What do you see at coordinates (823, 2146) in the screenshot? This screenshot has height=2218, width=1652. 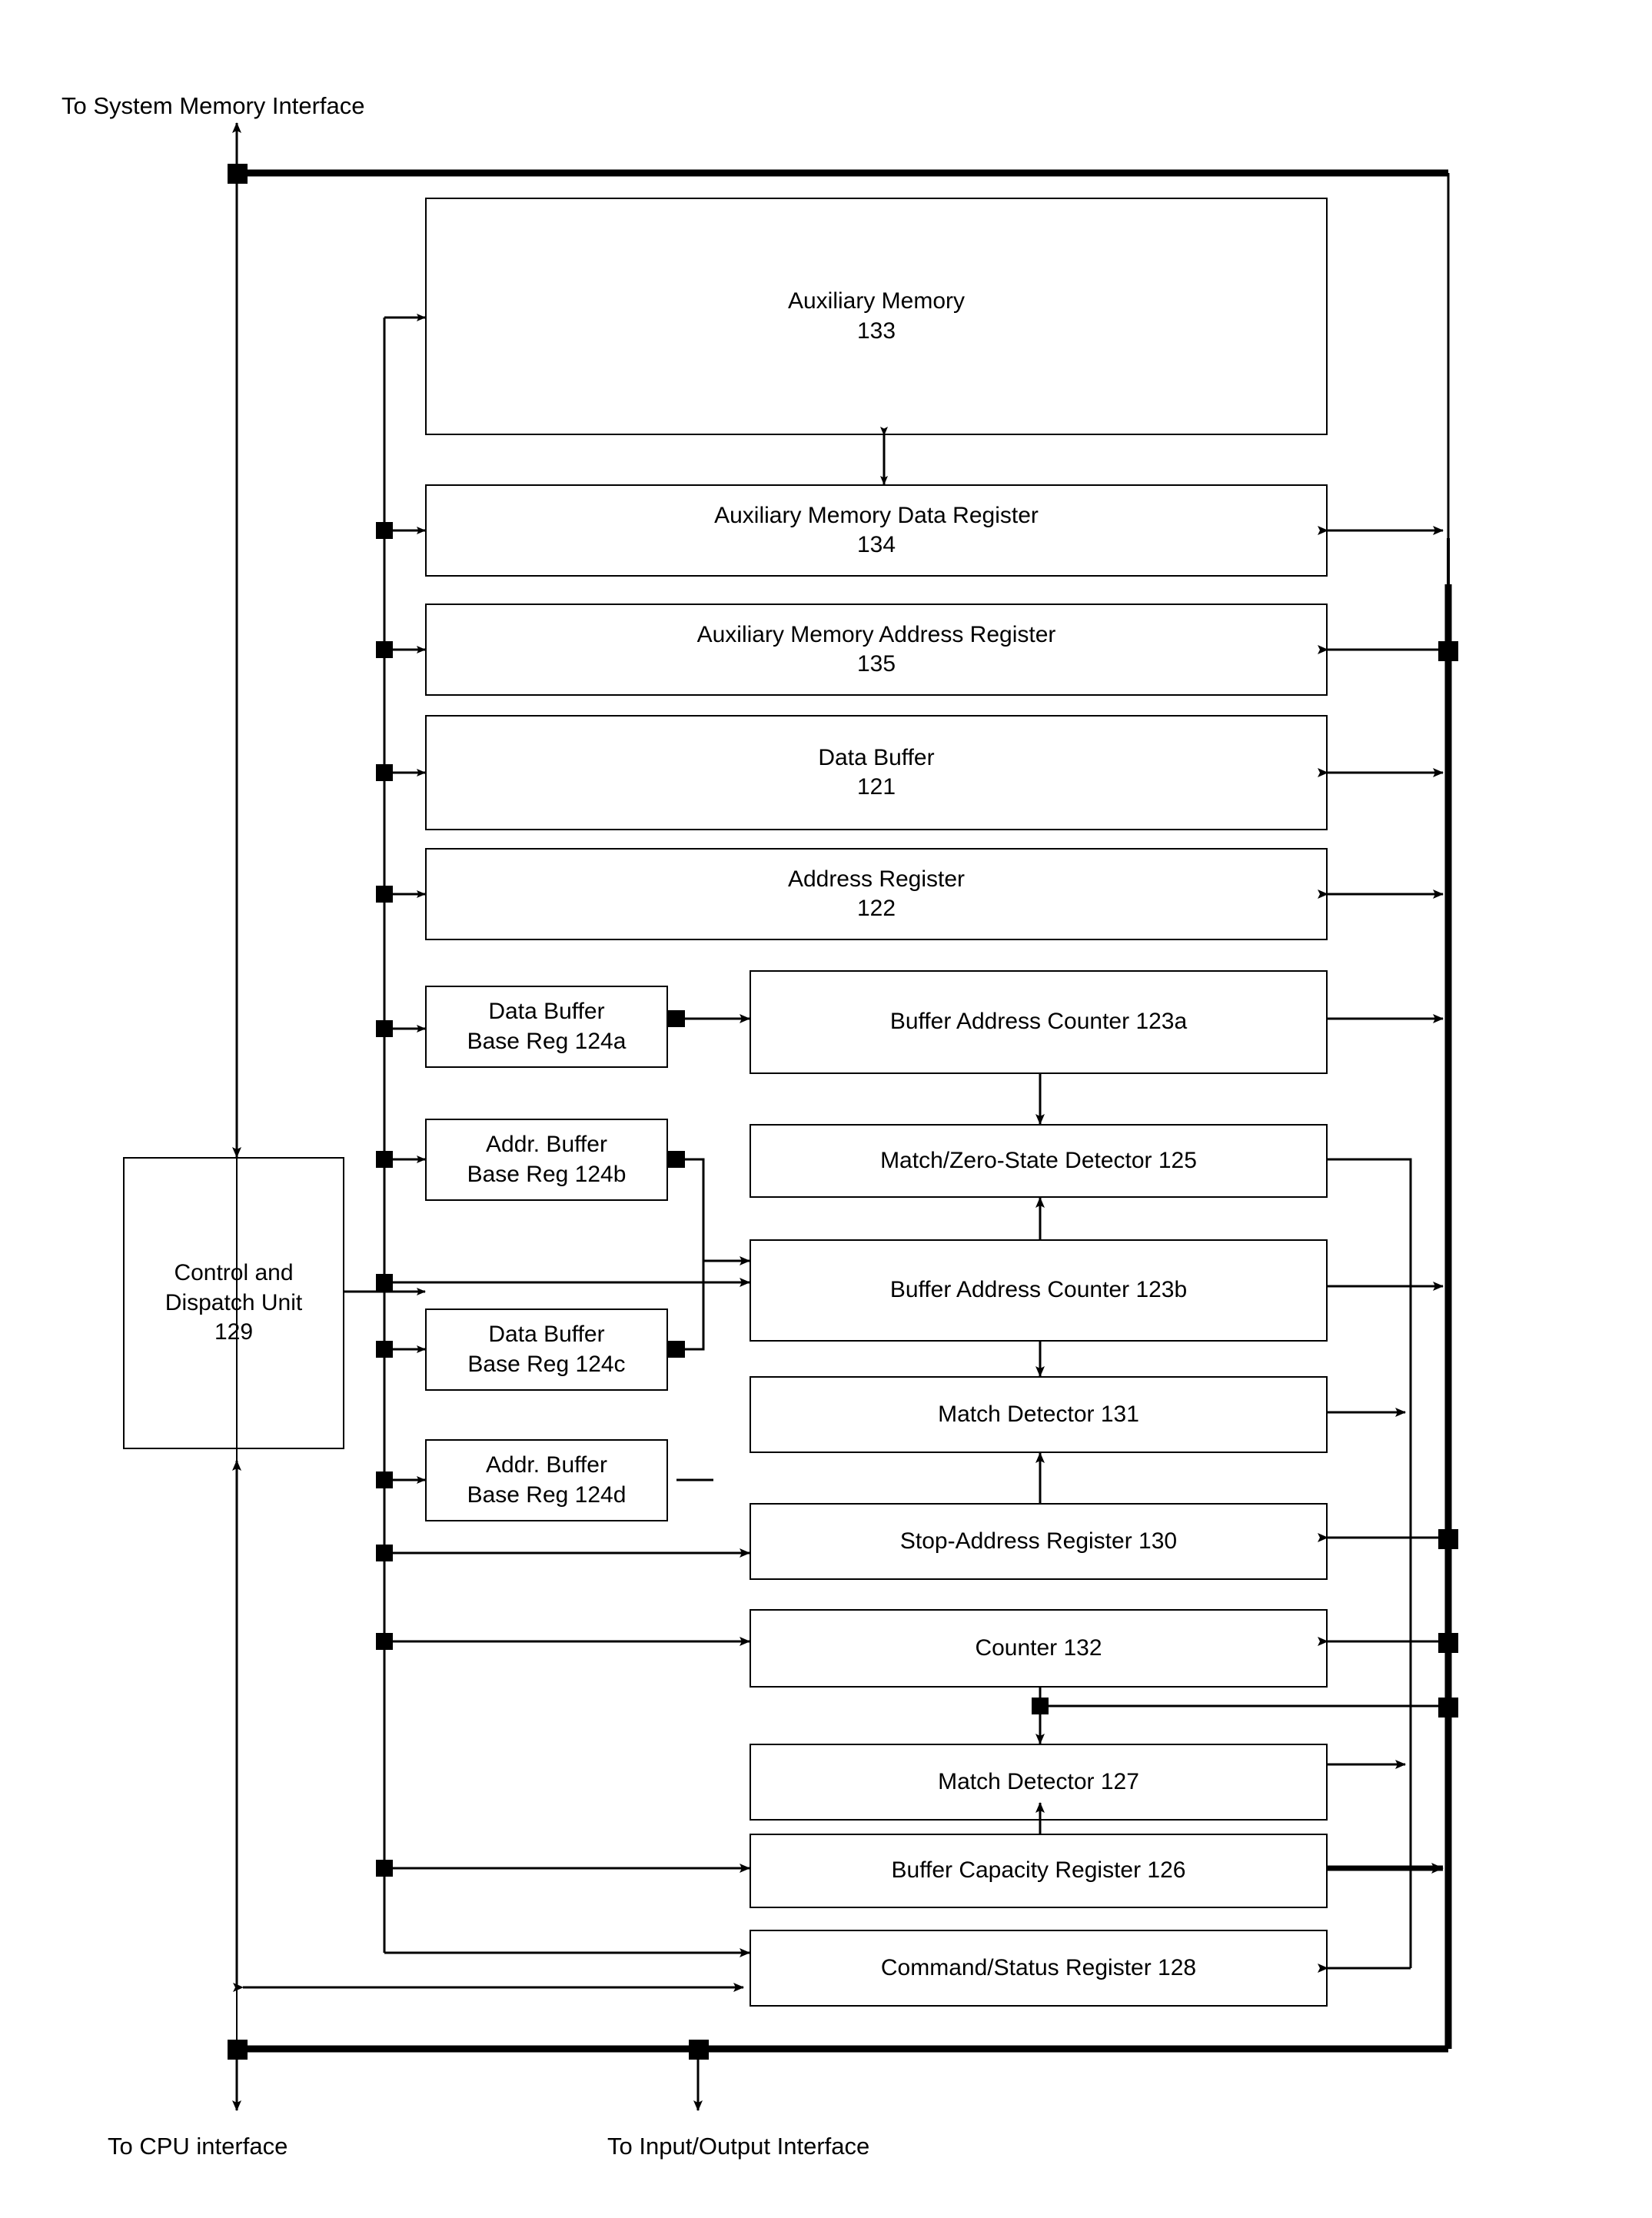 I see `label-text-line-2: Interface` at bounding box center [823, 2146].